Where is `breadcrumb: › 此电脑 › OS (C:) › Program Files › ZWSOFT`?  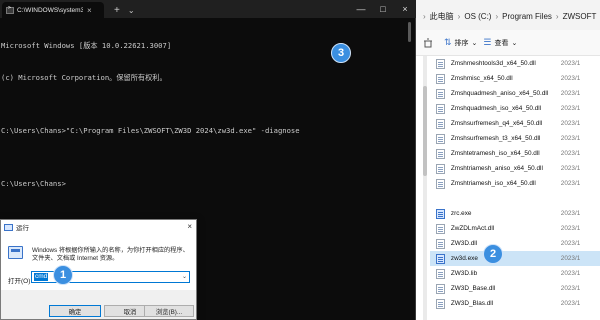
breadcrumb: › 此电脑 › OS (C:) › Program Files › ZWSOFT is located at coordinates (511, 16).